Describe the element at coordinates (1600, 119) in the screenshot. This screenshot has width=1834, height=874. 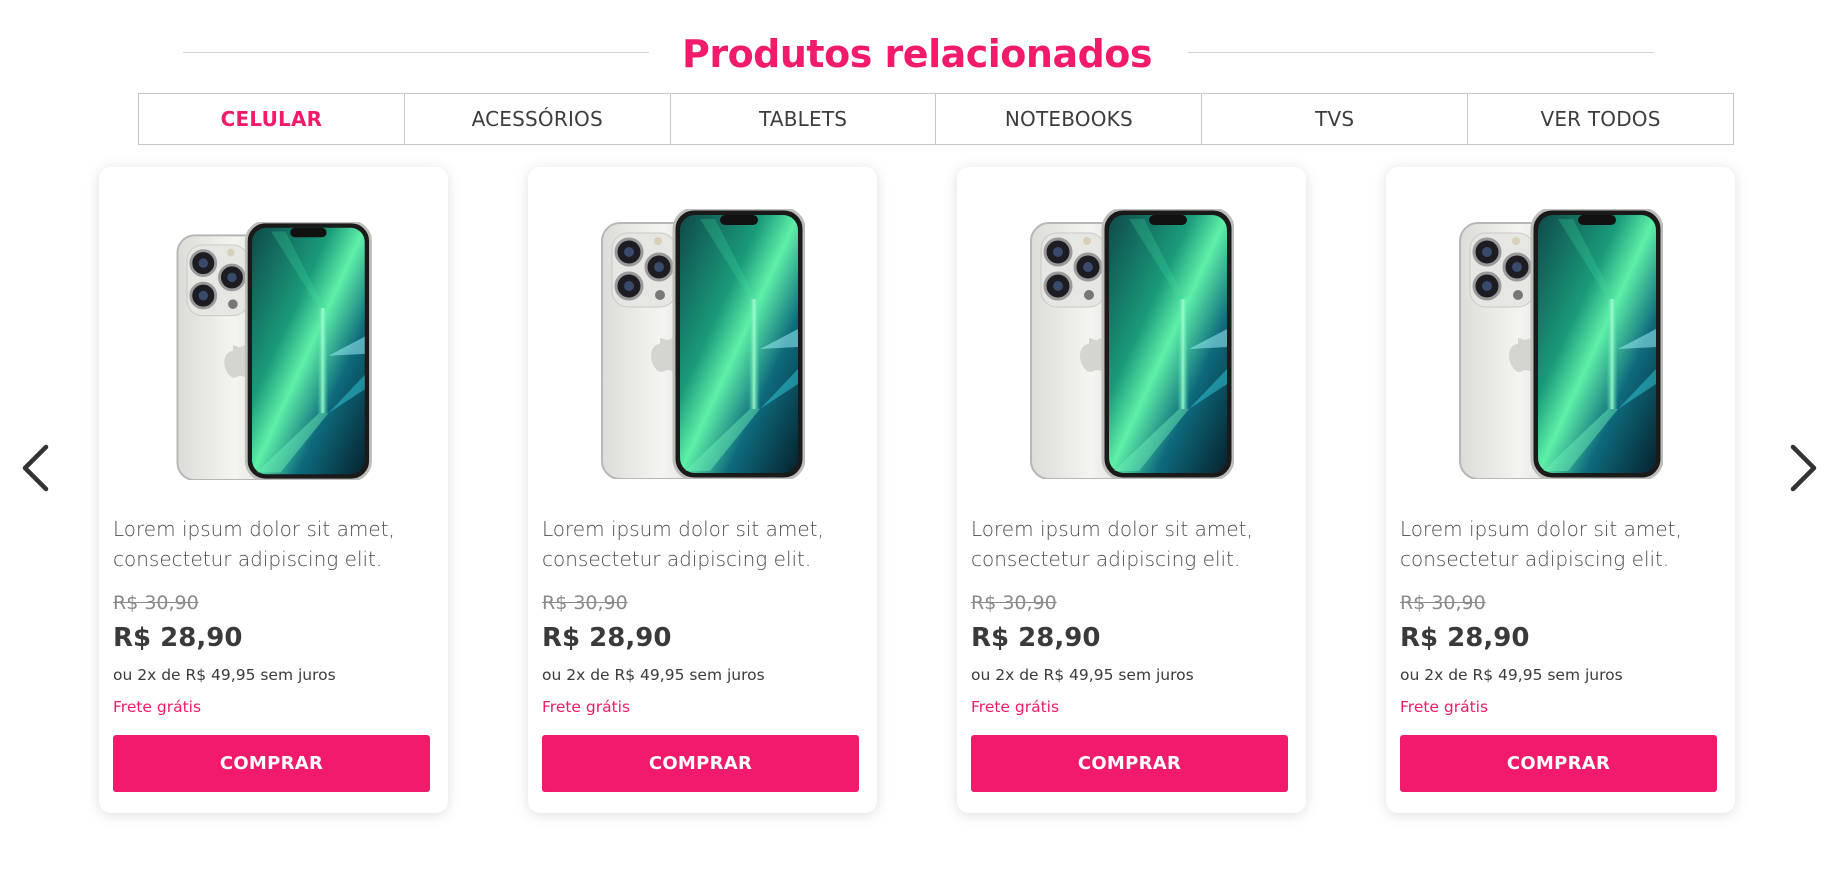
I see `tab-ver-todos: VER TODOS` at that location.